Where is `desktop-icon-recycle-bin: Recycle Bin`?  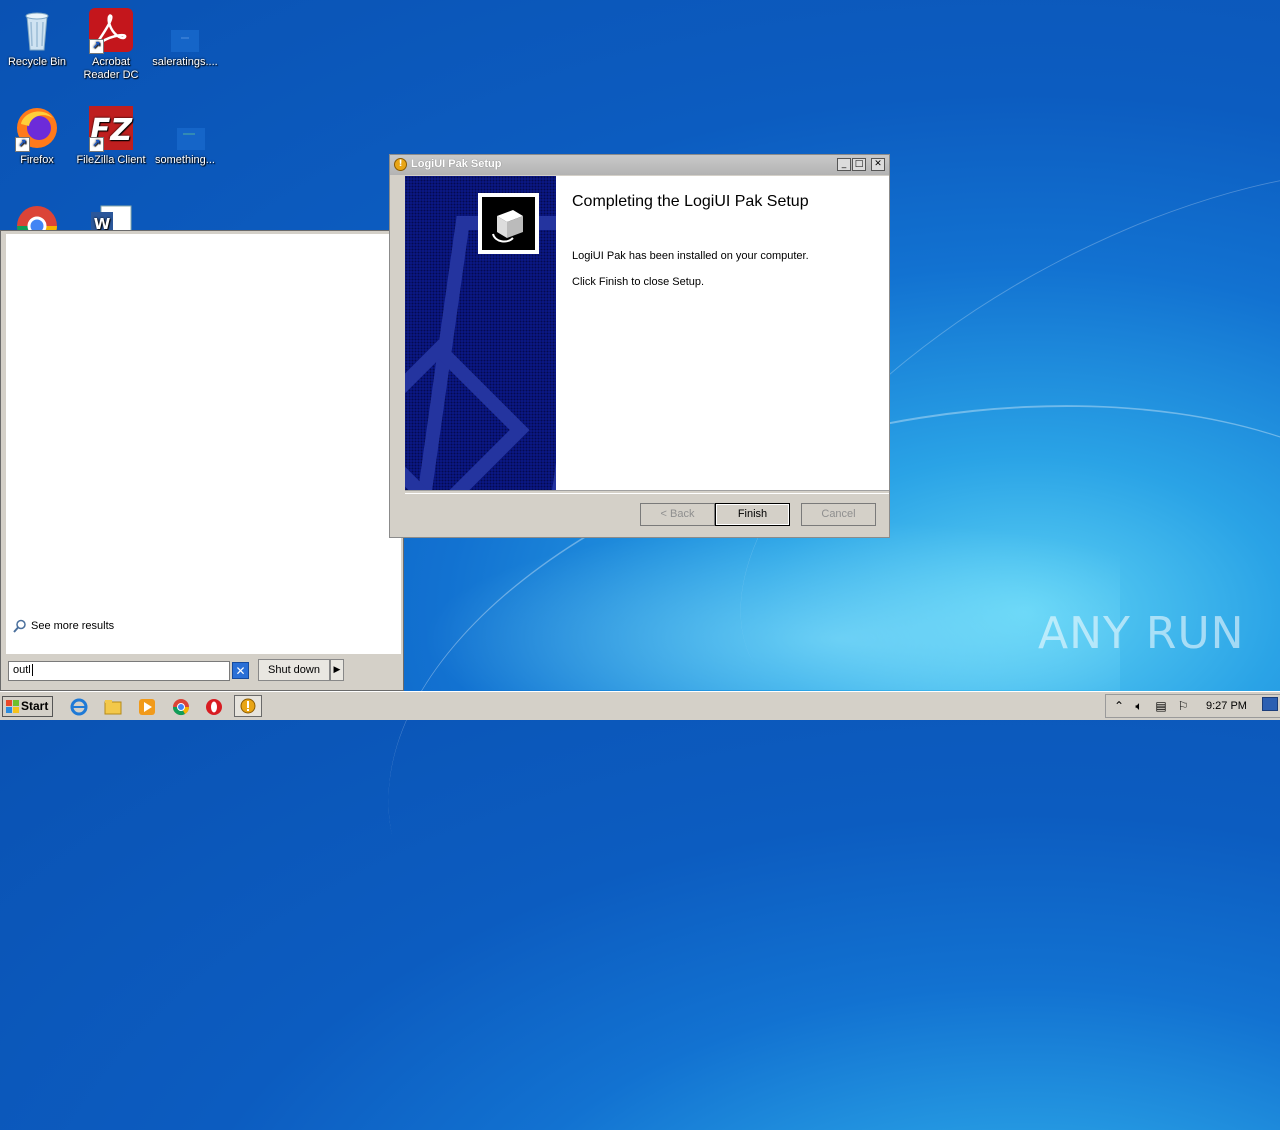 desktop-icon-recycle-bin: Recycle Bin is located at coordinates (37, 37).